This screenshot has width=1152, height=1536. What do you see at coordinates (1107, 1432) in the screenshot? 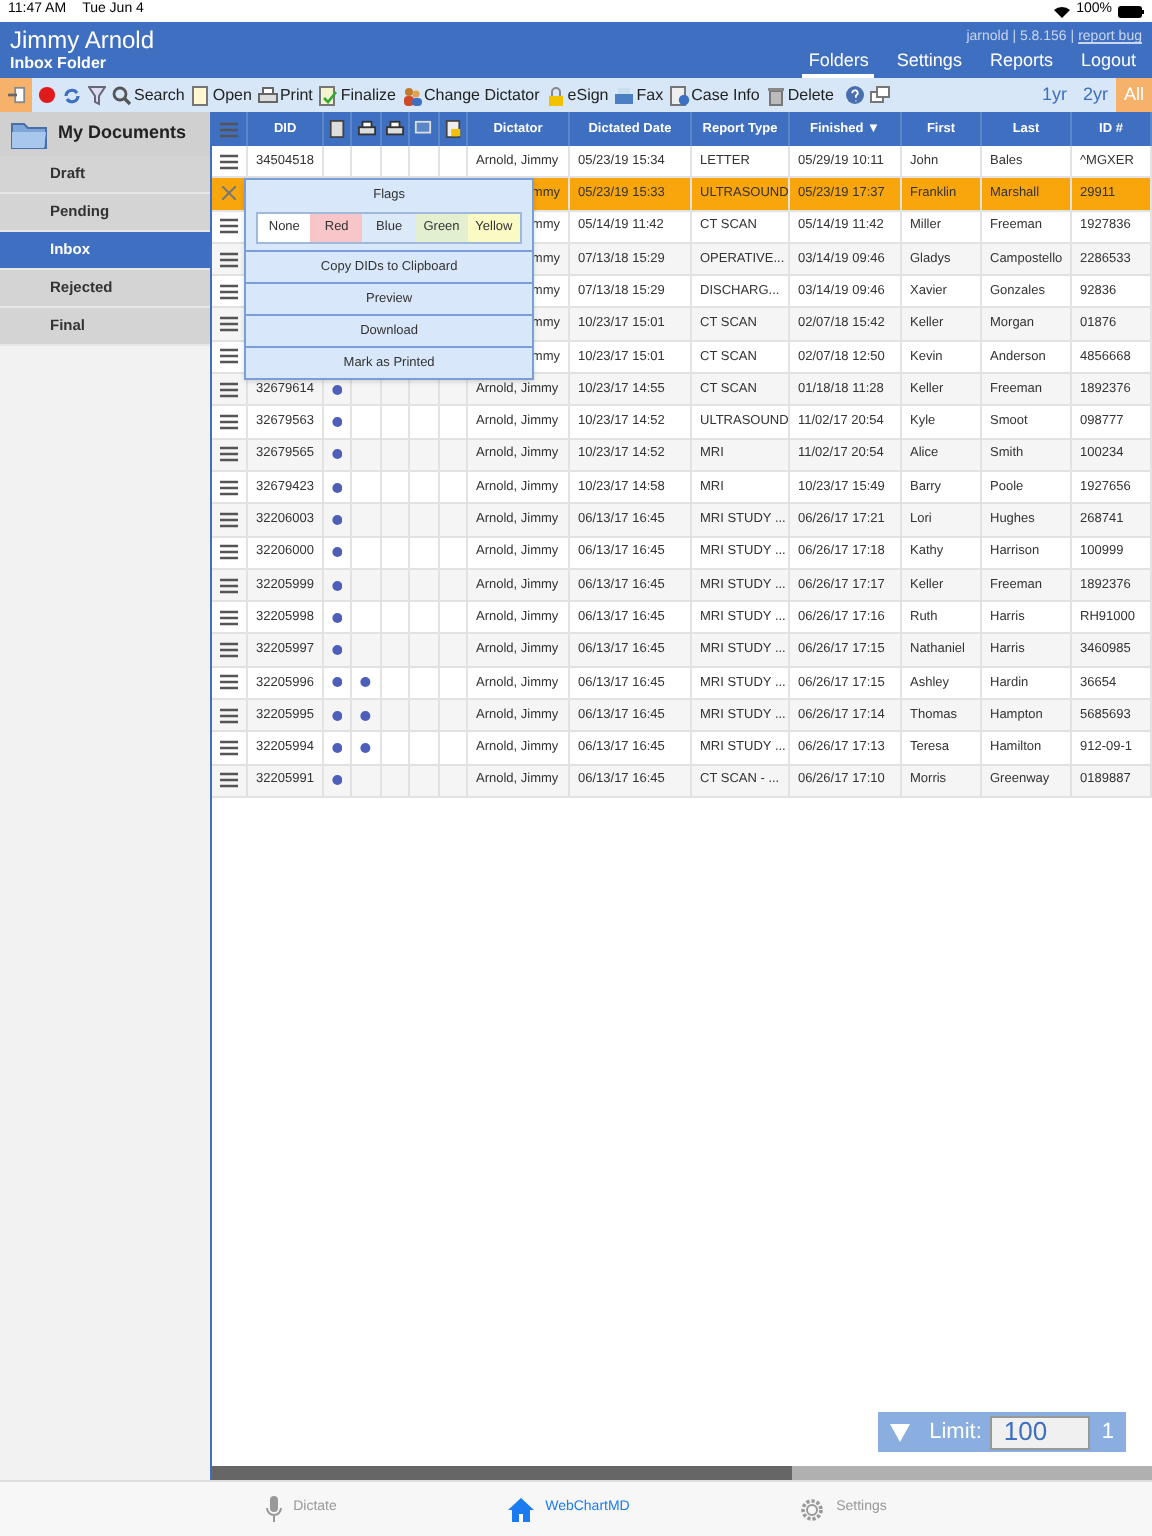
I see `page-number: 1` at bounding box center [1107, 1432].